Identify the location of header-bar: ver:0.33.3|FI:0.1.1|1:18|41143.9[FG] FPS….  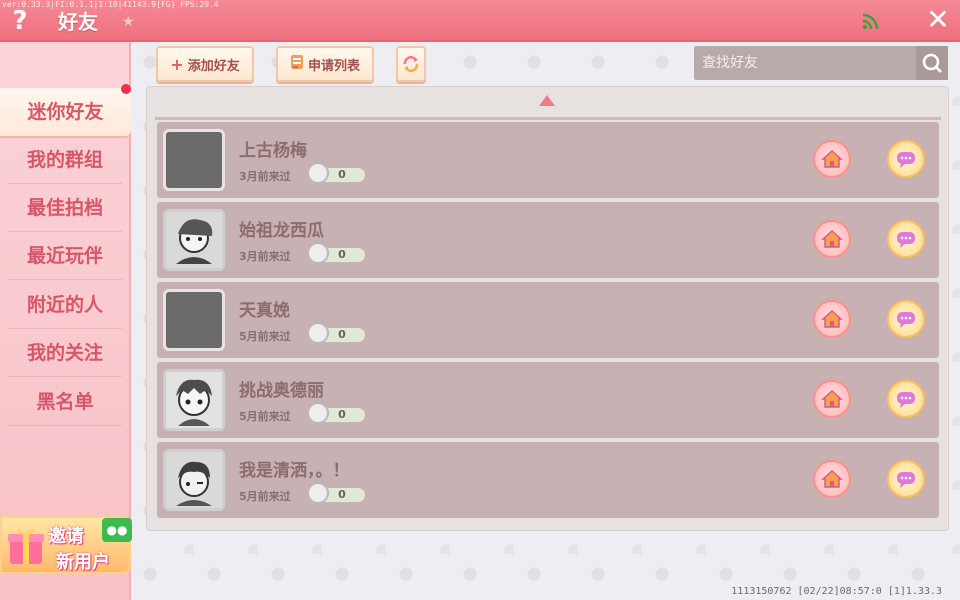
(480, 21).